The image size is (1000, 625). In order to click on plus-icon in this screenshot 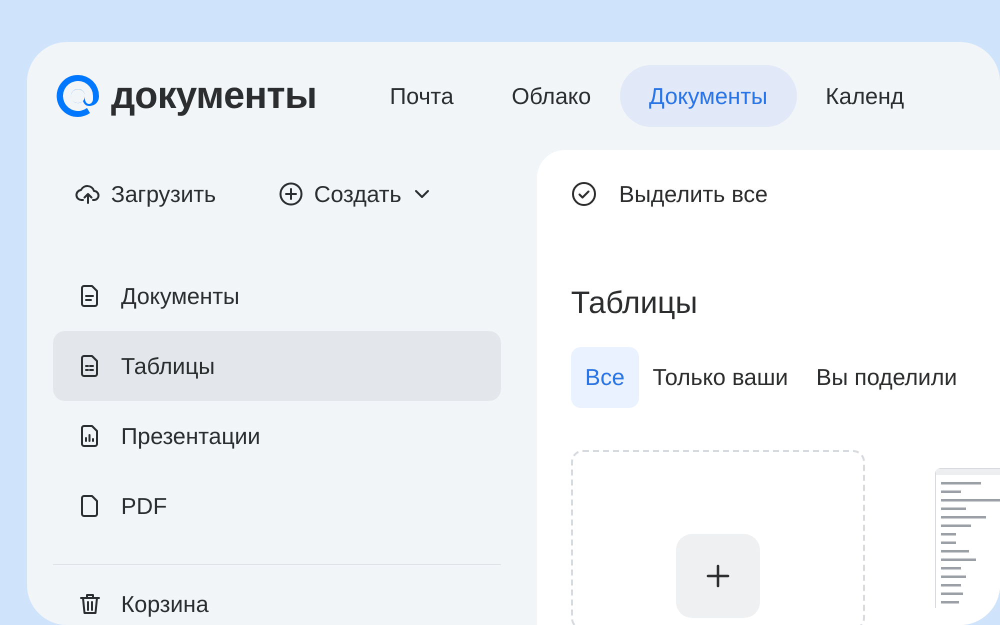, I will do `click(718, 575)`.